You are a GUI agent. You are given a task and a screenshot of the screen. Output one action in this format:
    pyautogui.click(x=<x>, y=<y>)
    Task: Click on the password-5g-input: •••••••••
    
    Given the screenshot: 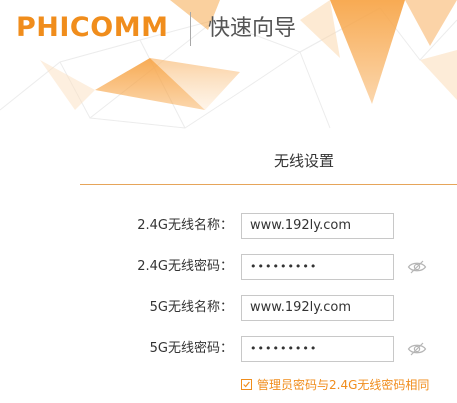 What is the action you would take?
    pyautogui.click(x=317, y=349)
    